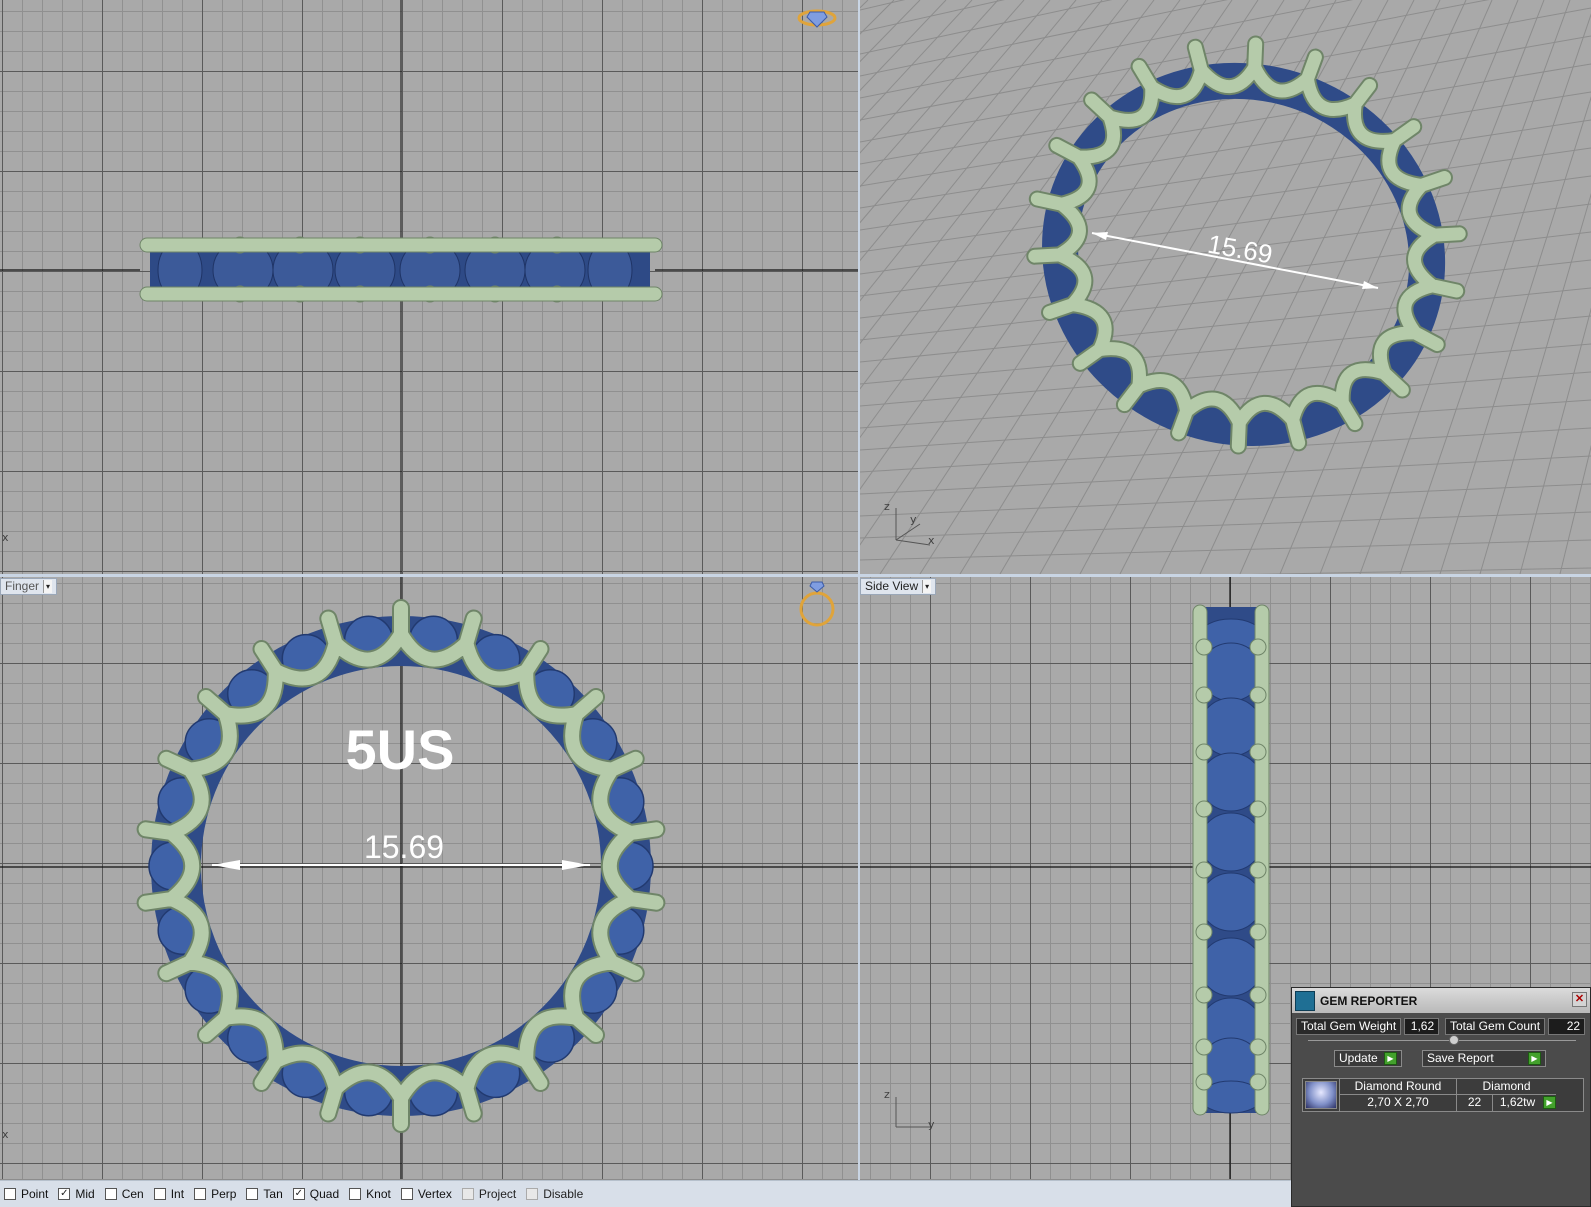  Describe the element at coordinates (224, 1194) in the screenshot. I see `osnap-label: Perp` at that location.